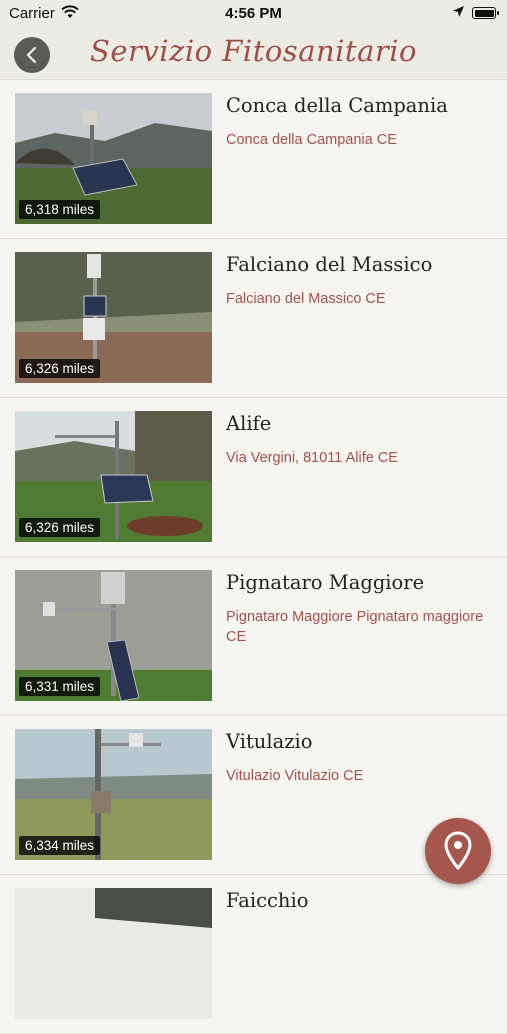 The image size is (507, 1034). I want to click on clock: 4:56 PM, so click(253, 13).